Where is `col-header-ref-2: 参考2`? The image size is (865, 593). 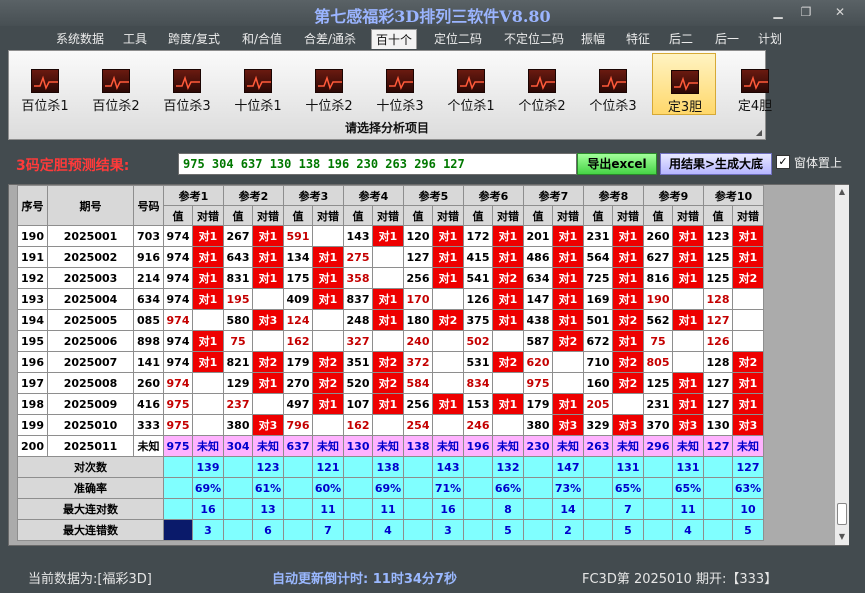
col-header-ref-2: 参考2 is located at coordinates (253, 195).